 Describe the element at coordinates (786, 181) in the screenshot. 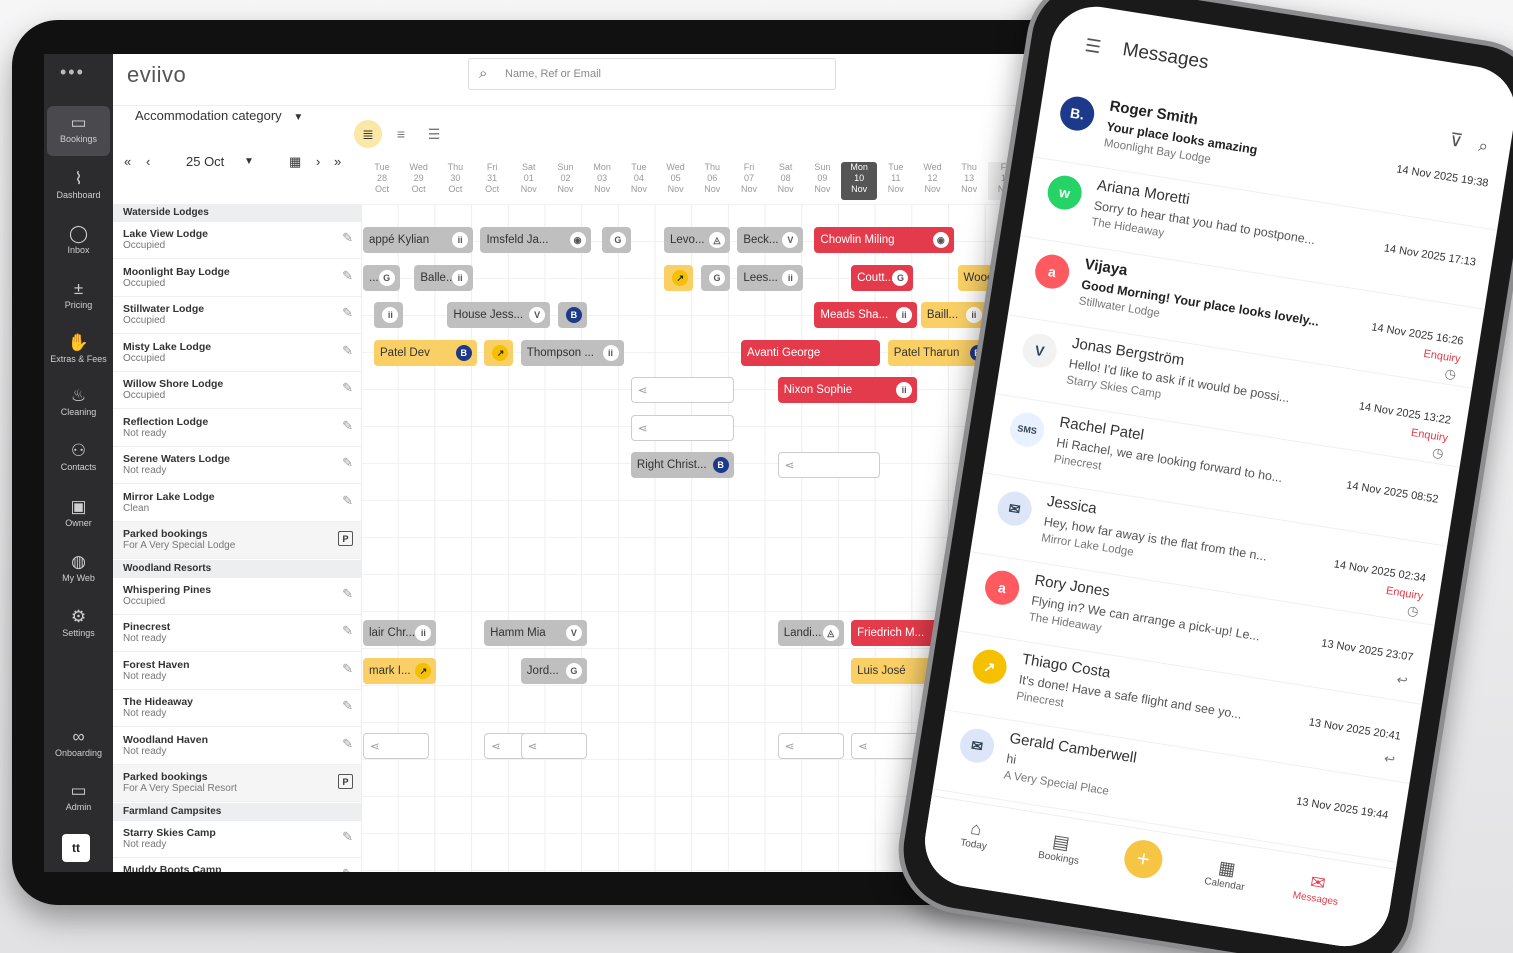

I see `date-column-header: Sat 08 Nov` at that location.